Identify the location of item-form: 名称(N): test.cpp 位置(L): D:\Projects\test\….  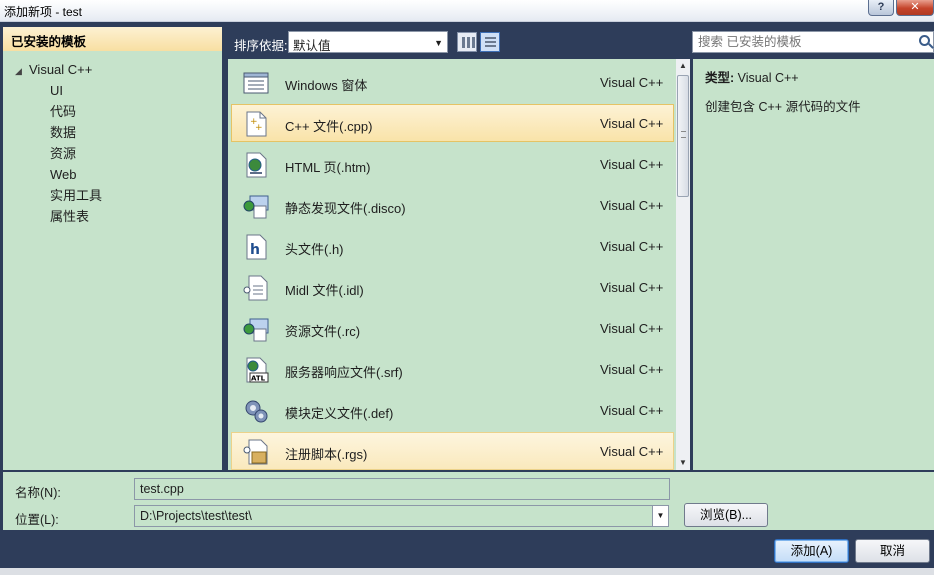
(468, 501).